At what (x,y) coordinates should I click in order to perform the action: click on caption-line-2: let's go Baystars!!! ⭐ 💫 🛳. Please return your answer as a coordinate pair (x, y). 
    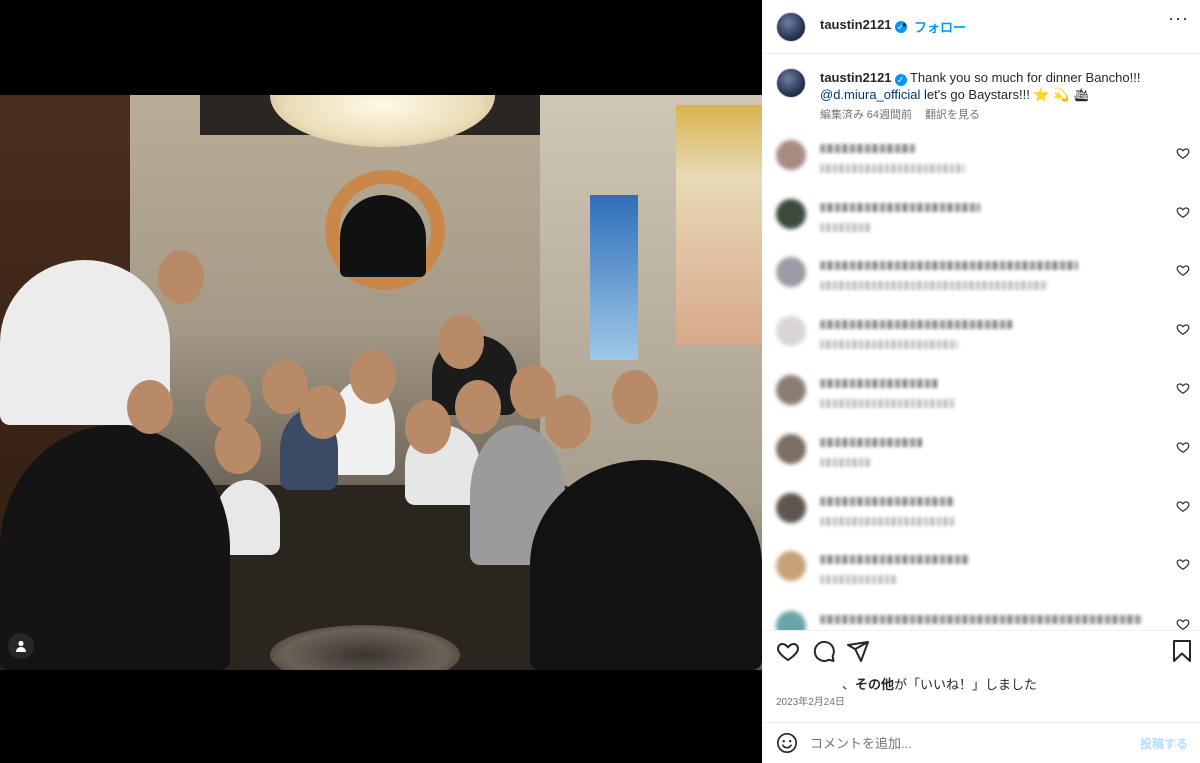
    Looking at the image, I should click on (1007, 94).